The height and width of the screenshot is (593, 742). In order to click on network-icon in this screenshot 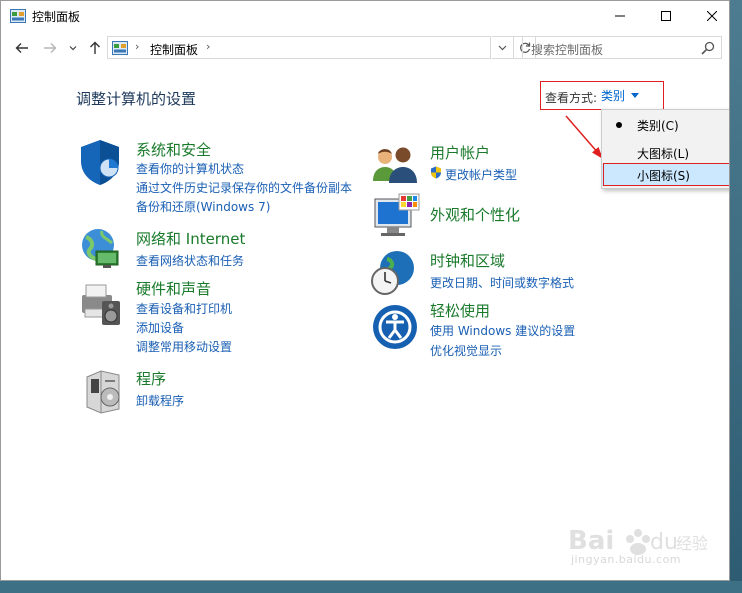, I will do `click(100, 249)`.